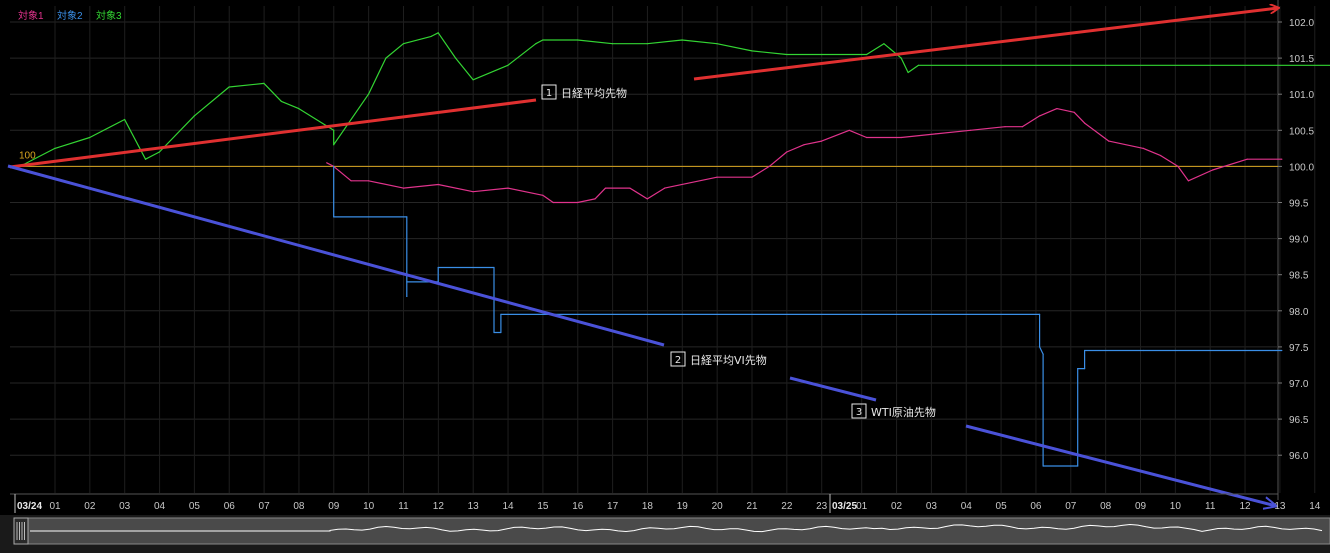  What do you see at coordinates (648, 506) in the screenshot?
I see `x-tick-label: 18` at bounding box center [648, 506].